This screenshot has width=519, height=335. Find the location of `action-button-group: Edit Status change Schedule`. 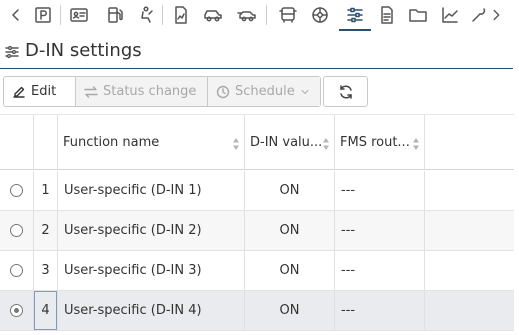

action-button-group: Edit Status change Schedule is located at coordinates (162, 91).